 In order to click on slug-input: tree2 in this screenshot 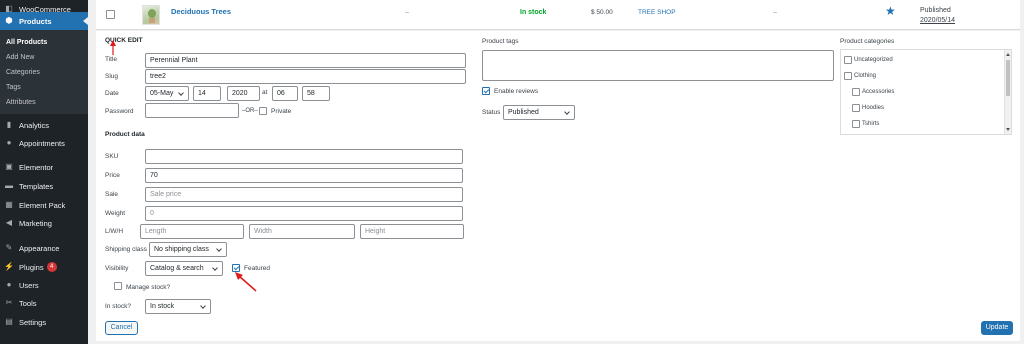, I will do `click(305, 76)`.